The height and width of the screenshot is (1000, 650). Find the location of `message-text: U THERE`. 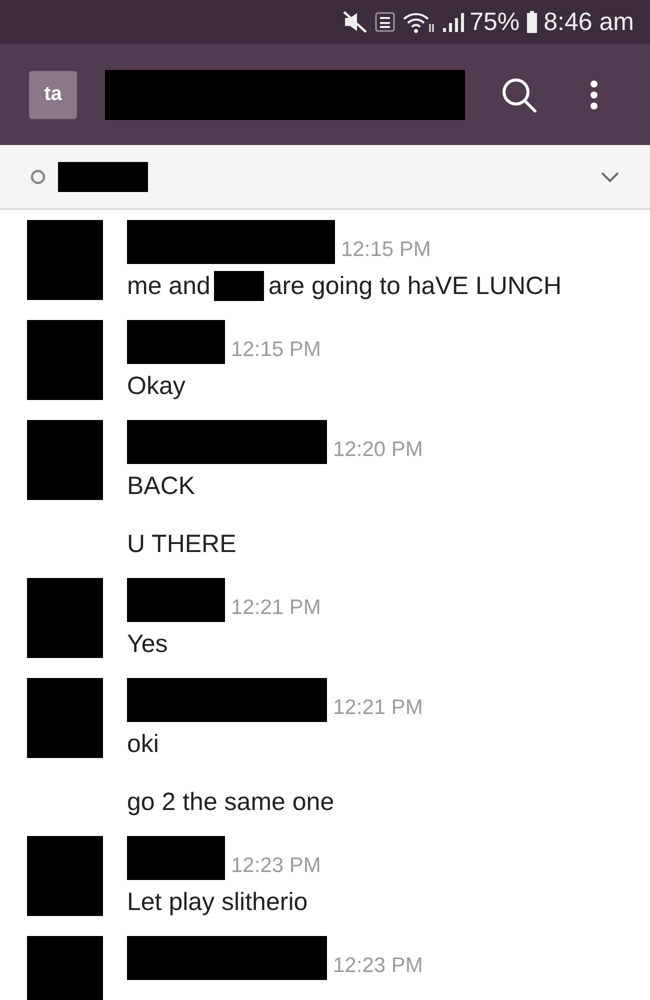

message-text: U THERE is located at coordinates (181, 544).